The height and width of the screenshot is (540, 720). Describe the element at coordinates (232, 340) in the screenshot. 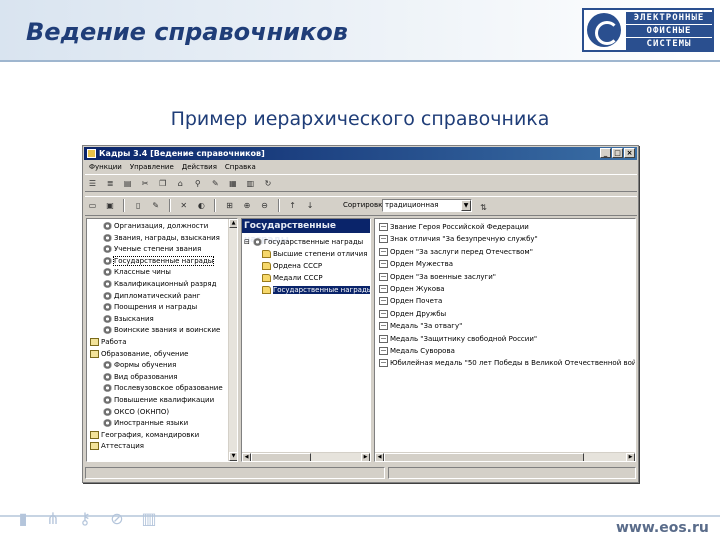

I see `left-vertical-scrollbar: ▲ ▼` at that location.